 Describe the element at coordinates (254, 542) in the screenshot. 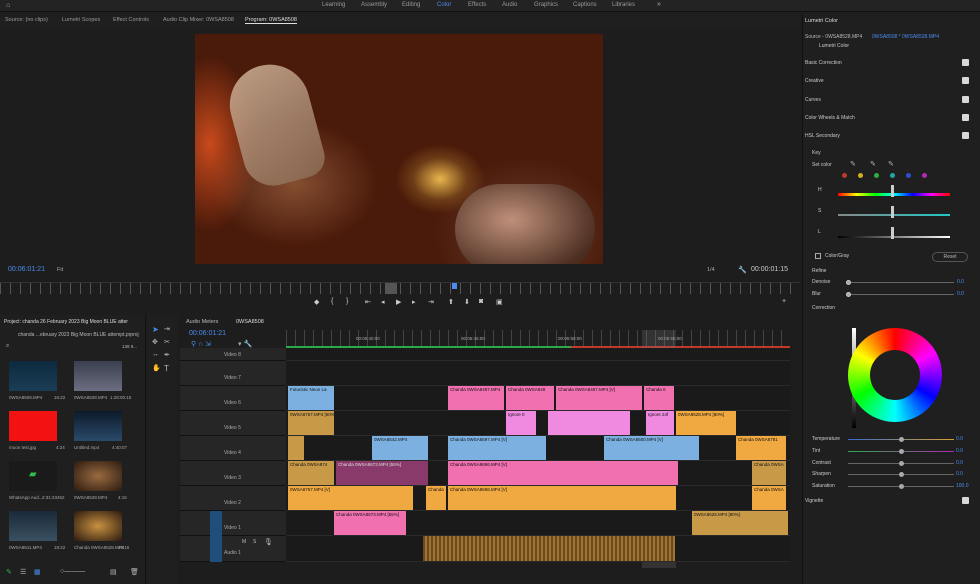

I see `solo-button: S` at that location.